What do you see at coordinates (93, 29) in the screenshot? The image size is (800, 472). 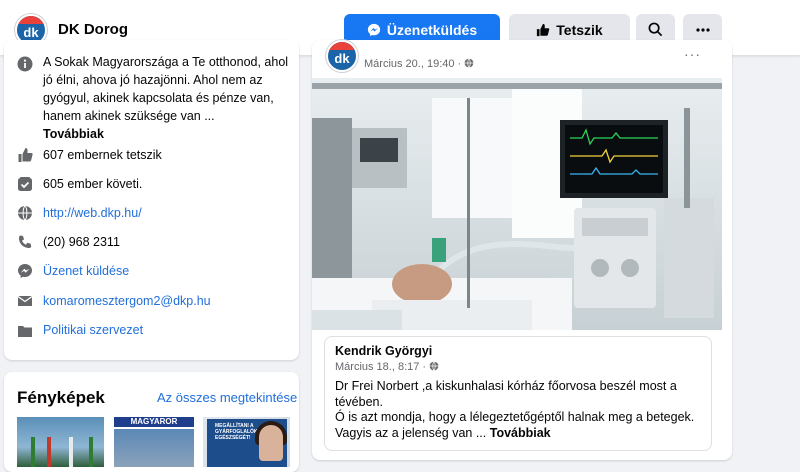 I see `page-title: DK Dorog` at bounding box center [93, 29].